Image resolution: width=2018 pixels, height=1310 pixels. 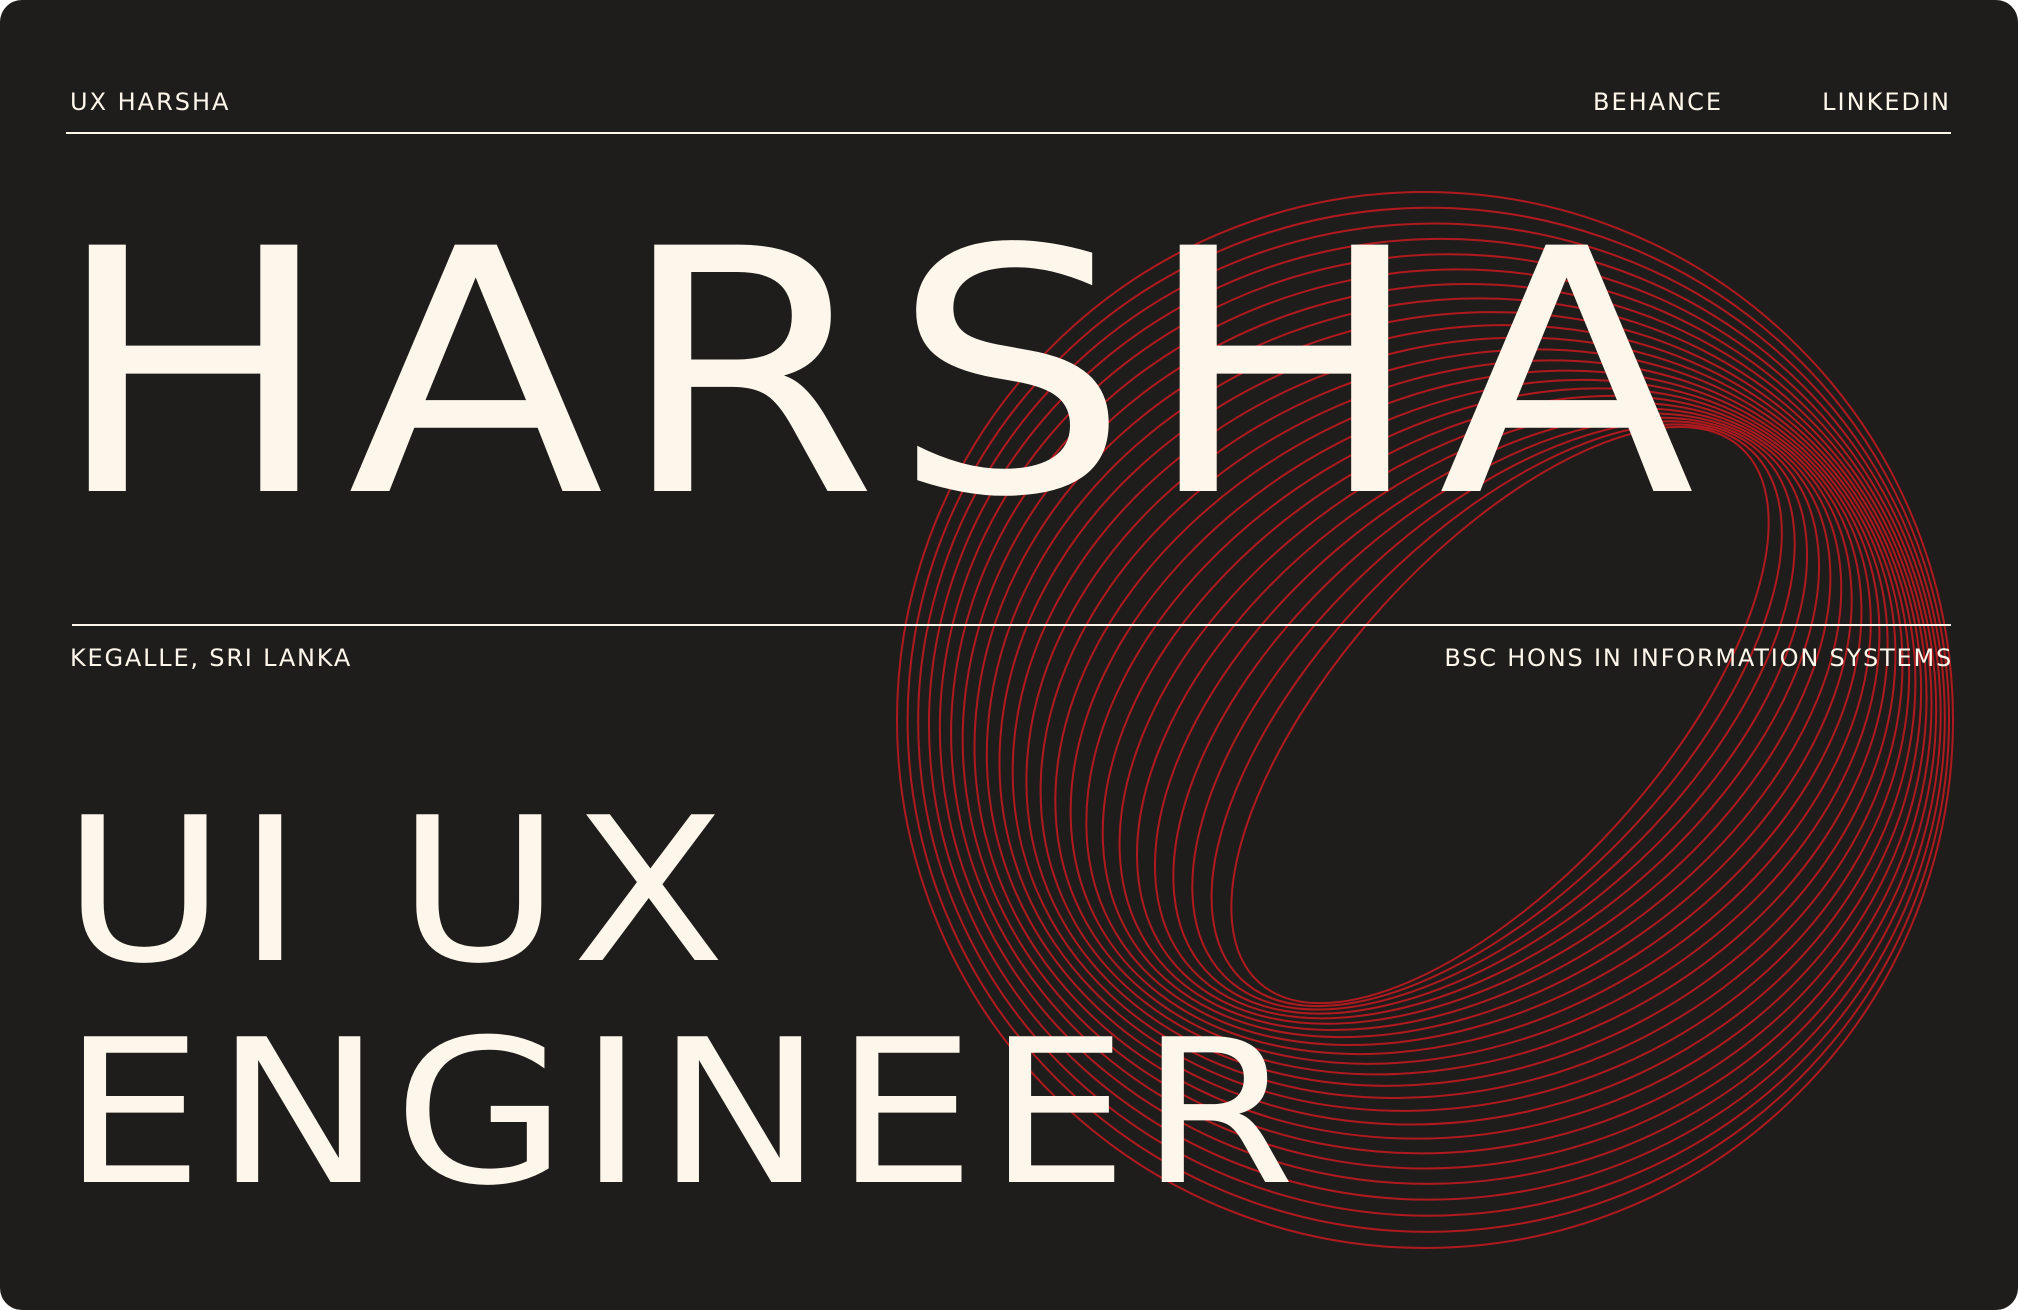 I want to click on top-navigation: UX HARSHA BEHANCE LINKEDIN, so click(x=1010, y=108).